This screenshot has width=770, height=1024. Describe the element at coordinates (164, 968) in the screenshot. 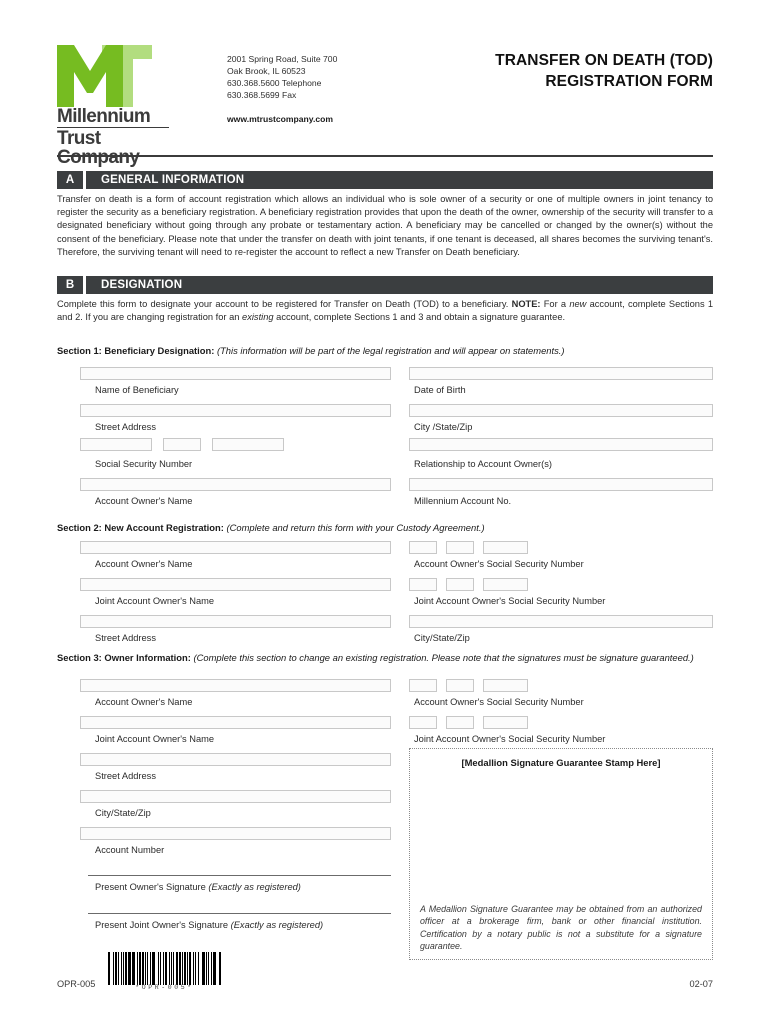

I see `barcode-bars` at that location.